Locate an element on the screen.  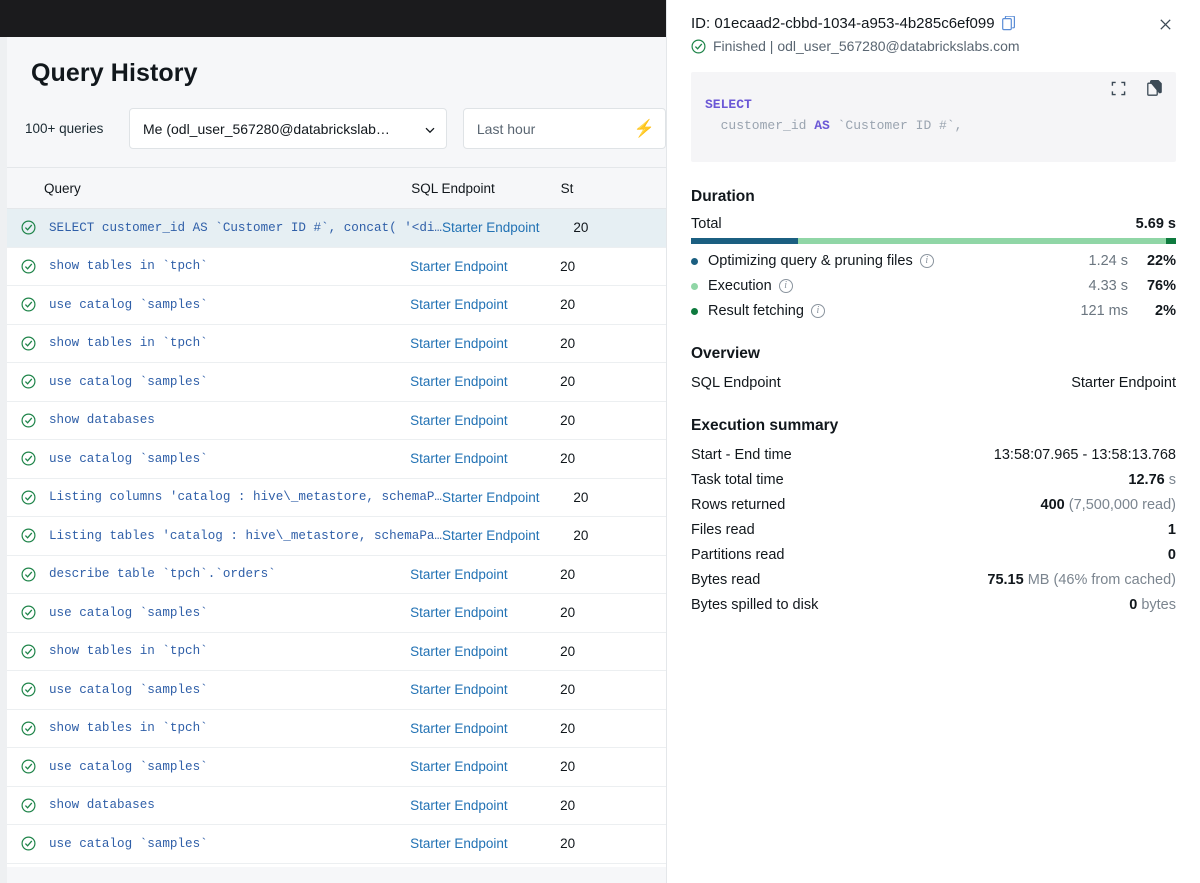
summary-value-unit: (7,500,000 read) is located at coordinates (1120, 505).